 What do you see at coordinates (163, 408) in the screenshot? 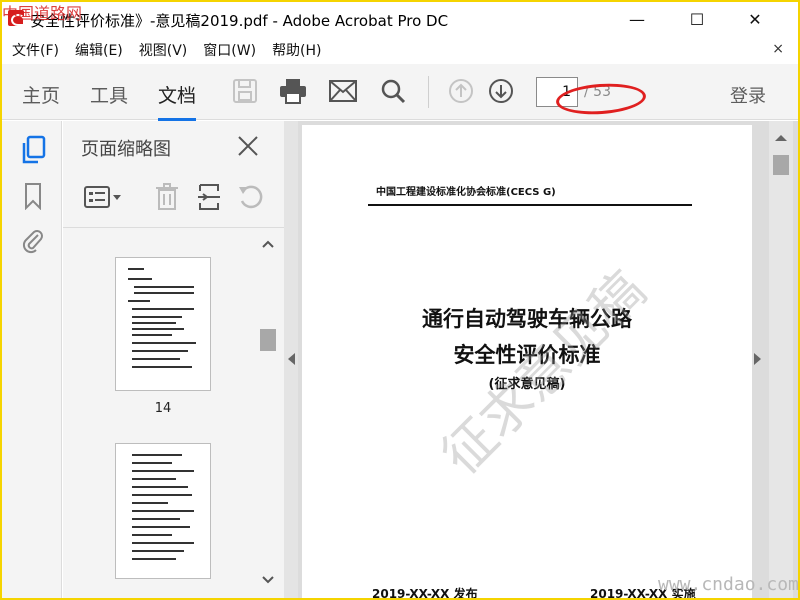
I see `thumbnail-label: 14` at bounding box center [163, 408].